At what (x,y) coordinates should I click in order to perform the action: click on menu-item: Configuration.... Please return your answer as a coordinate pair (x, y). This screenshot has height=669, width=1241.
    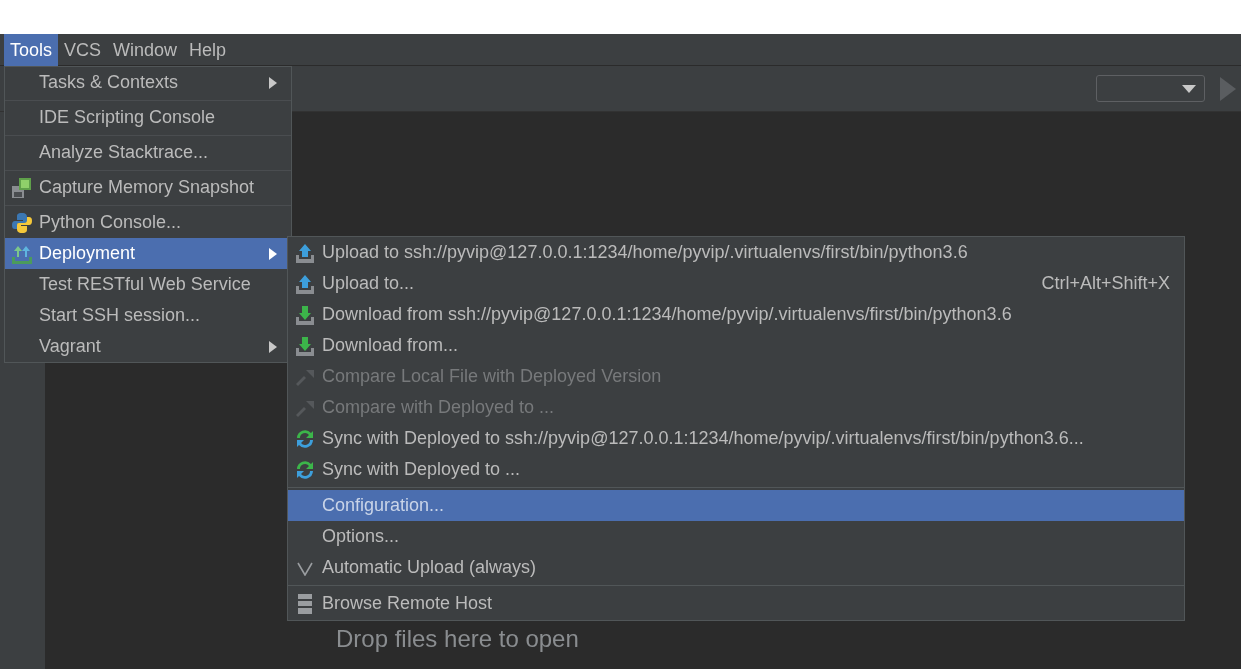
    Looking at the image, I should click on (736, 505).